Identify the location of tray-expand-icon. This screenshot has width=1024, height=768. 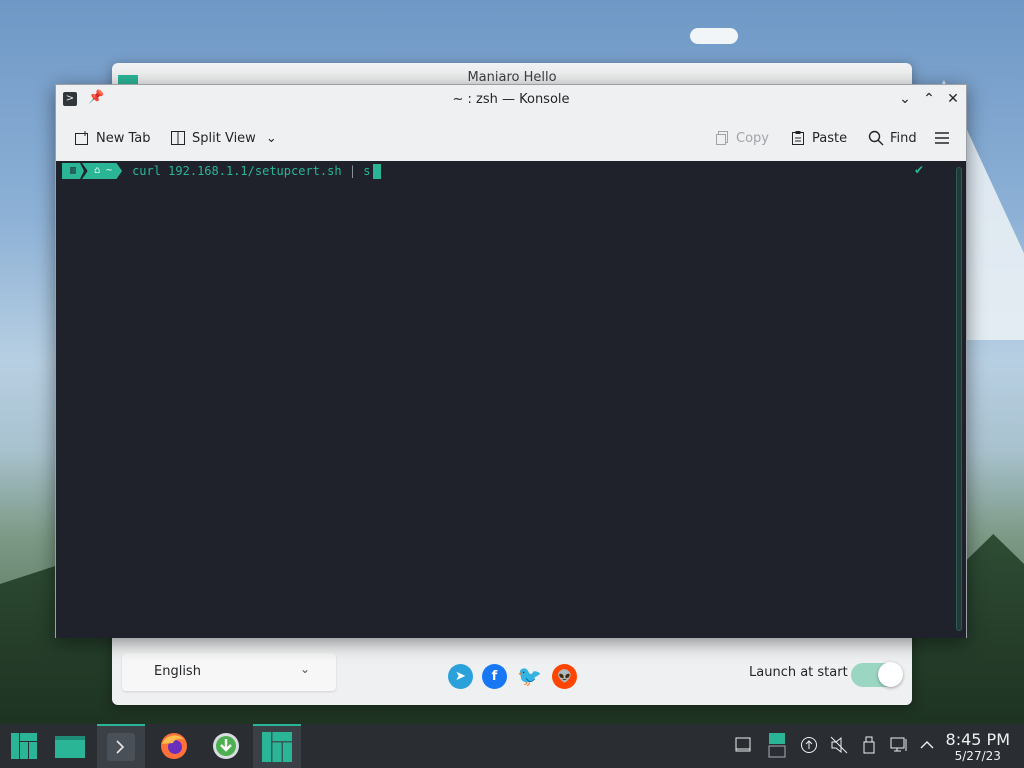
(927, 745).